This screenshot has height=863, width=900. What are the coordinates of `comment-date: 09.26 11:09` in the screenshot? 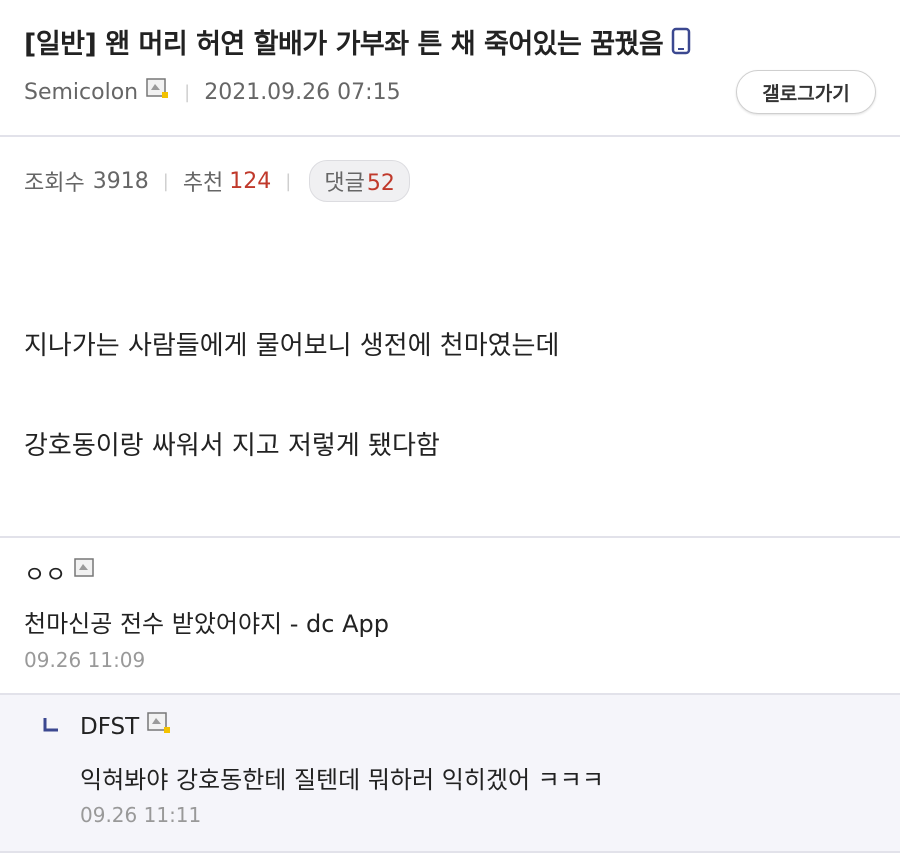 It's located at (85, 660).